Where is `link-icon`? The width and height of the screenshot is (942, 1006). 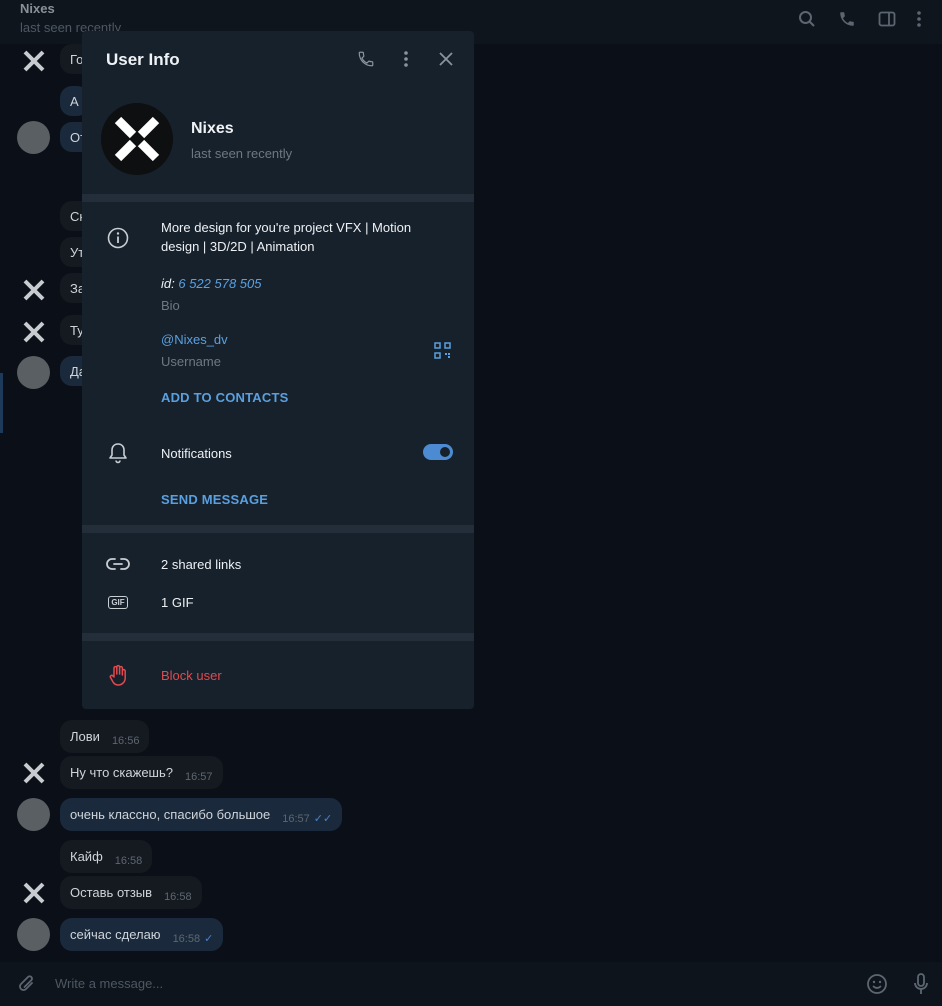 link-icon is located at coordinates (118, 564).